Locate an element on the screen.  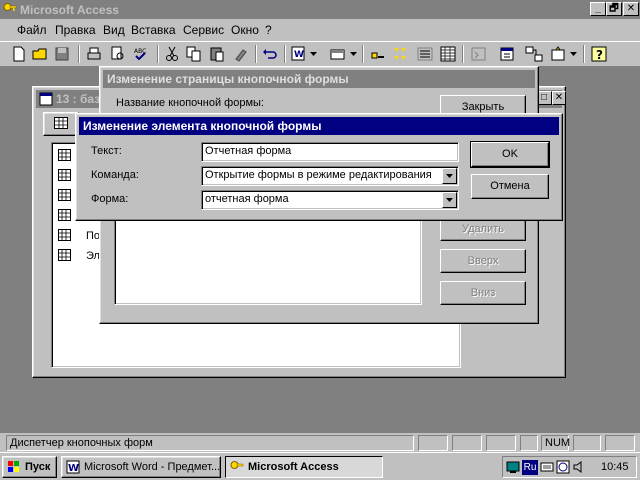
form-select: отчетная форма is located at coordinates (330, 200).